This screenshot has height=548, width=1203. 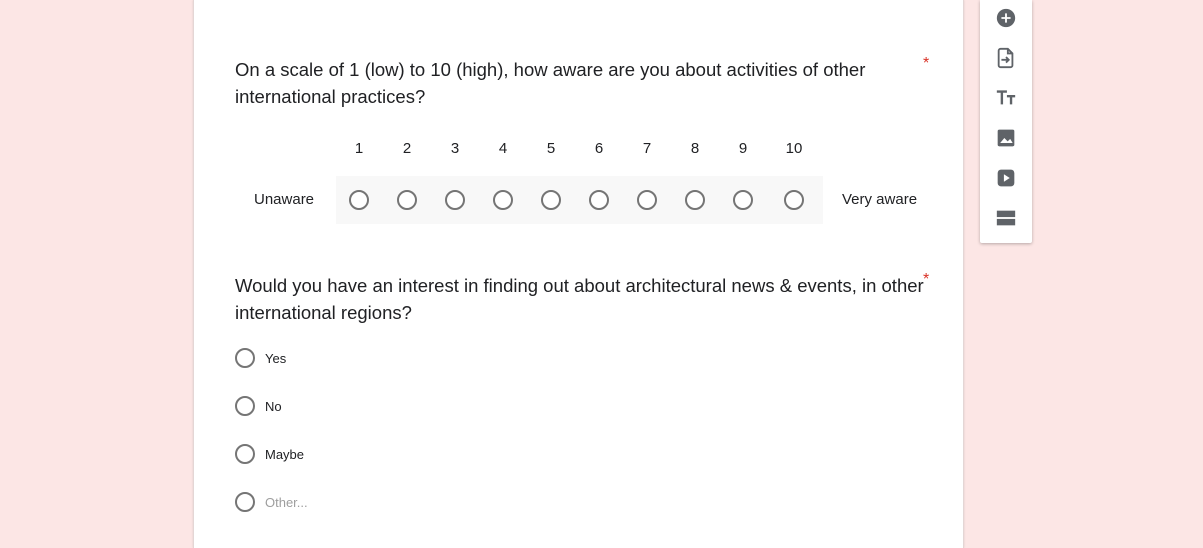 I want to click on add-question-icon, so click(x=1006, y=18).